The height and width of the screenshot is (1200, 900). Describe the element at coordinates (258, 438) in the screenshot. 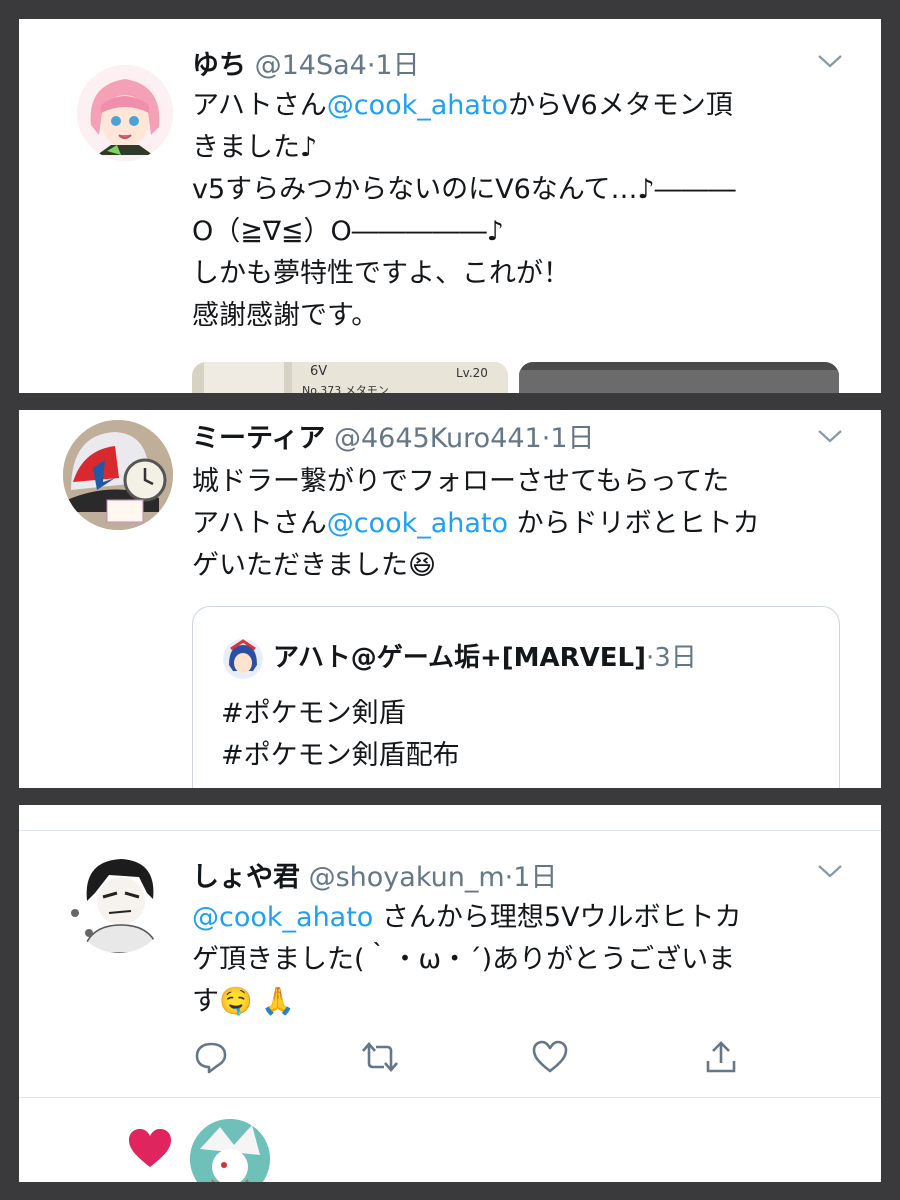

I see `display-name: ミーティア` at that location.